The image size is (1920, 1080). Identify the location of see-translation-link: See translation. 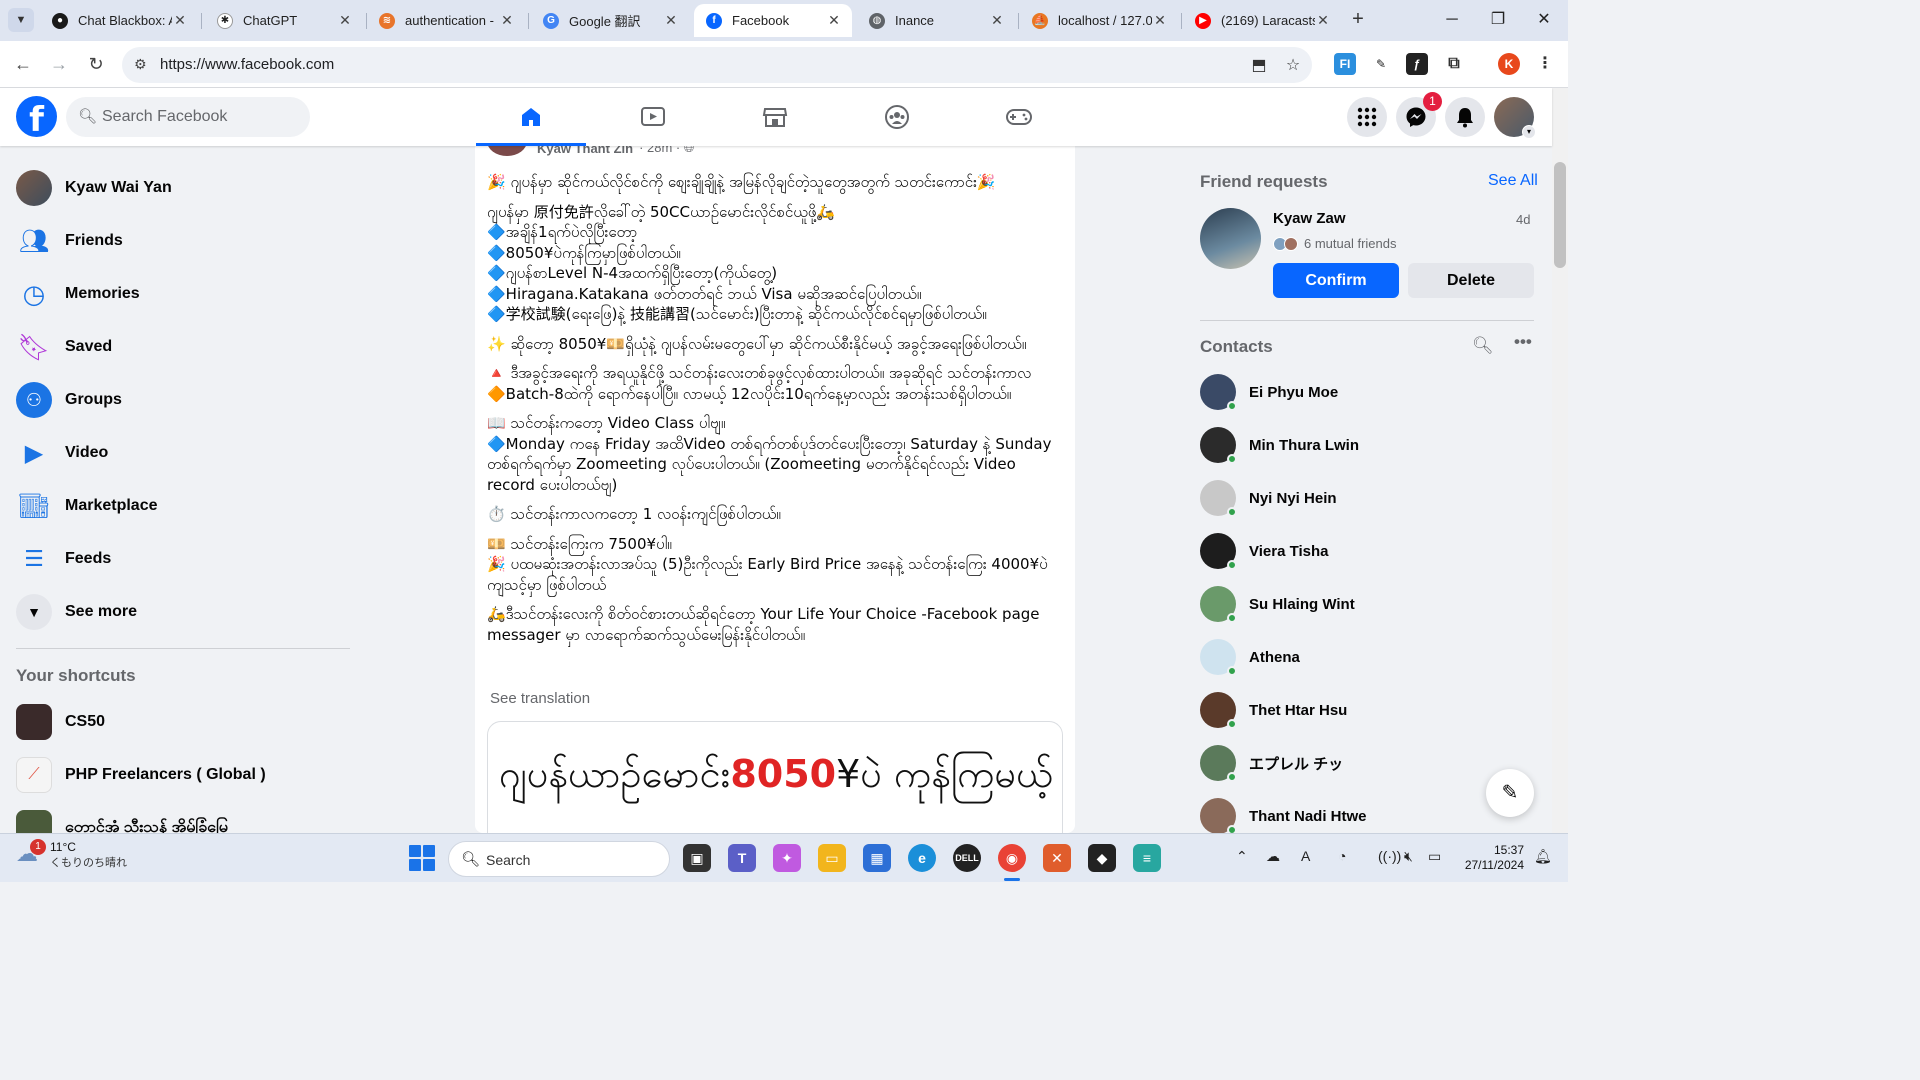
(540, 698).